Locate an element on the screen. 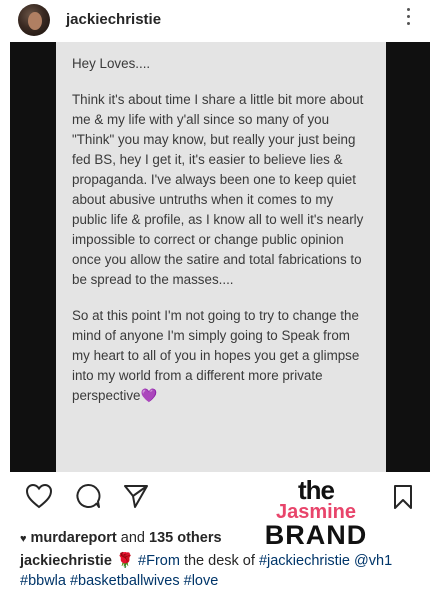  caption-text: the desk of is located at coordinates (219, 561).